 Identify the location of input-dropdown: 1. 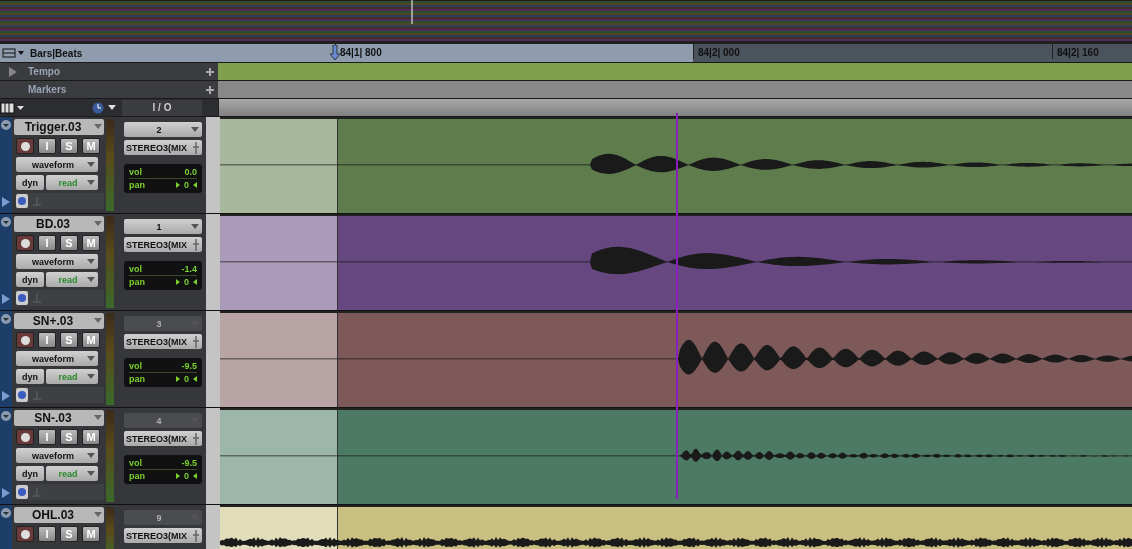
(163, 226).